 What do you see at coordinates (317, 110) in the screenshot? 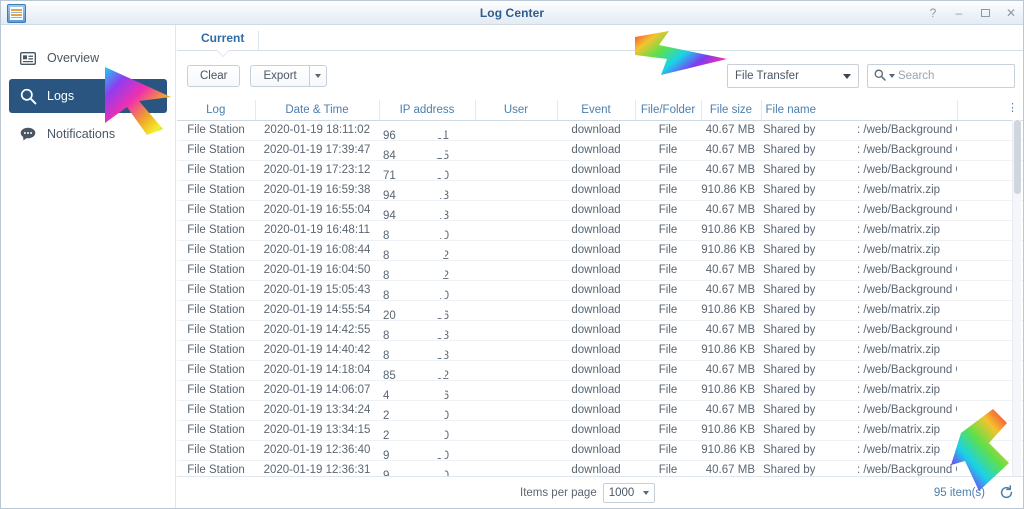
I see `column-header-datetime: Date & Time` at bounding box center [317, 110].